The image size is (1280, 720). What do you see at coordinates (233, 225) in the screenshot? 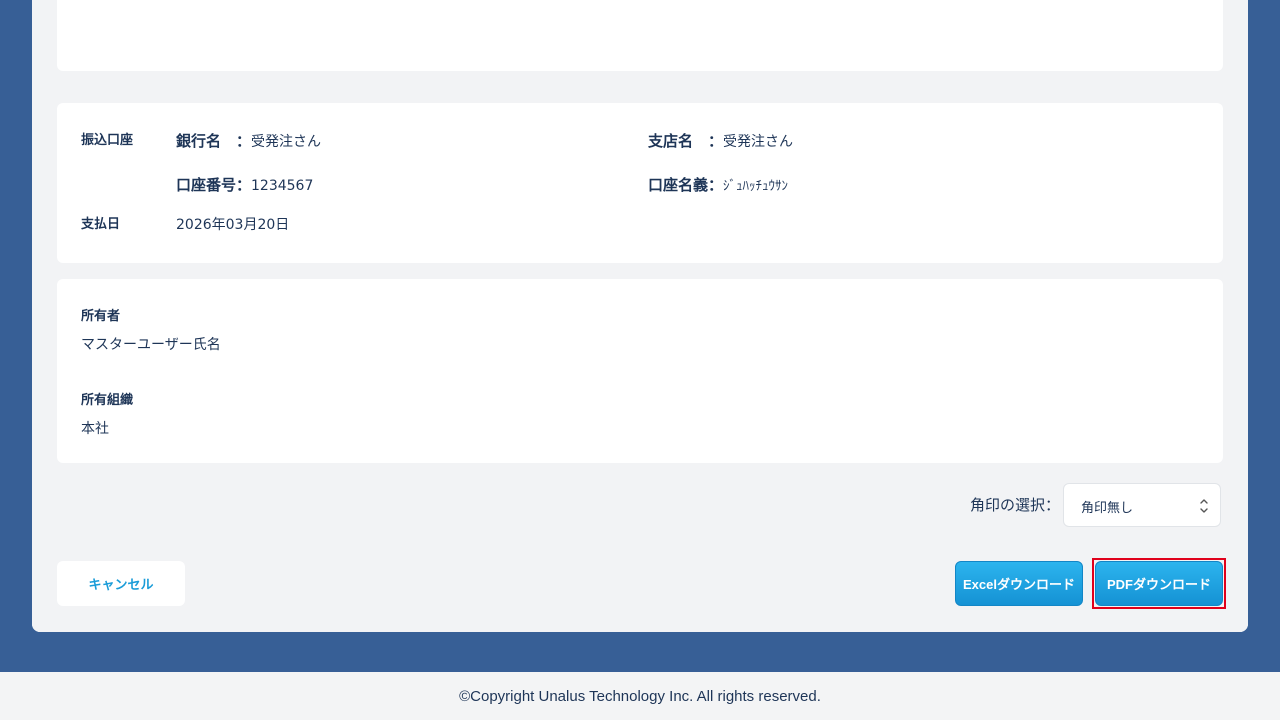
I see `payment-date-value: 2026年03月20日` at bounding box center [233, 225].